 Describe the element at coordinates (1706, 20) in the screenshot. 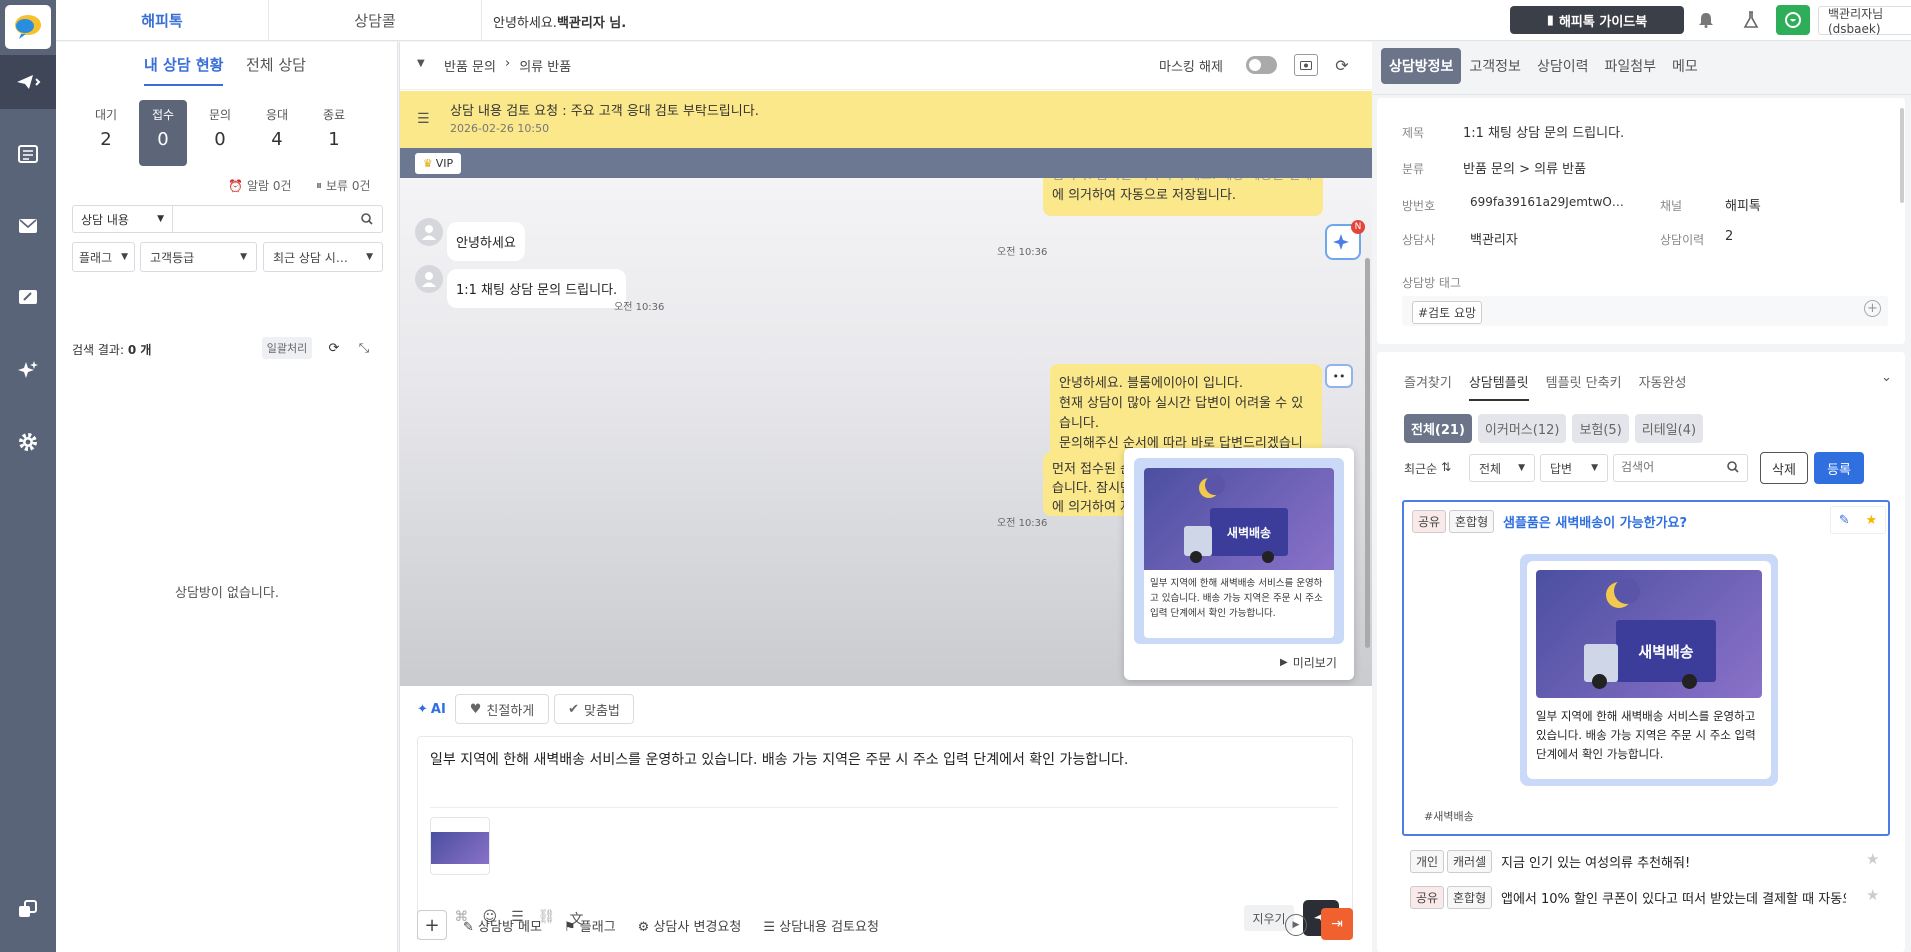

I see `bell-icon` at that location.